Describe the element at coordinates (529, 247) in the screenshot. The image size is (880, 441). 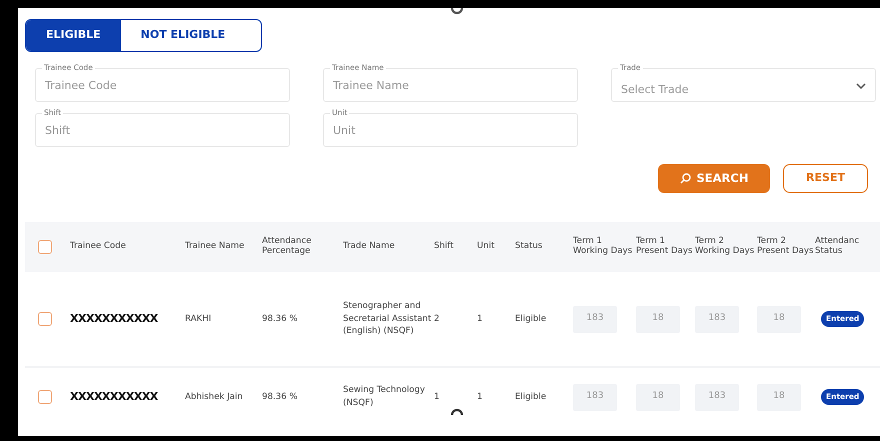
I see `column-header: Status` at that location.